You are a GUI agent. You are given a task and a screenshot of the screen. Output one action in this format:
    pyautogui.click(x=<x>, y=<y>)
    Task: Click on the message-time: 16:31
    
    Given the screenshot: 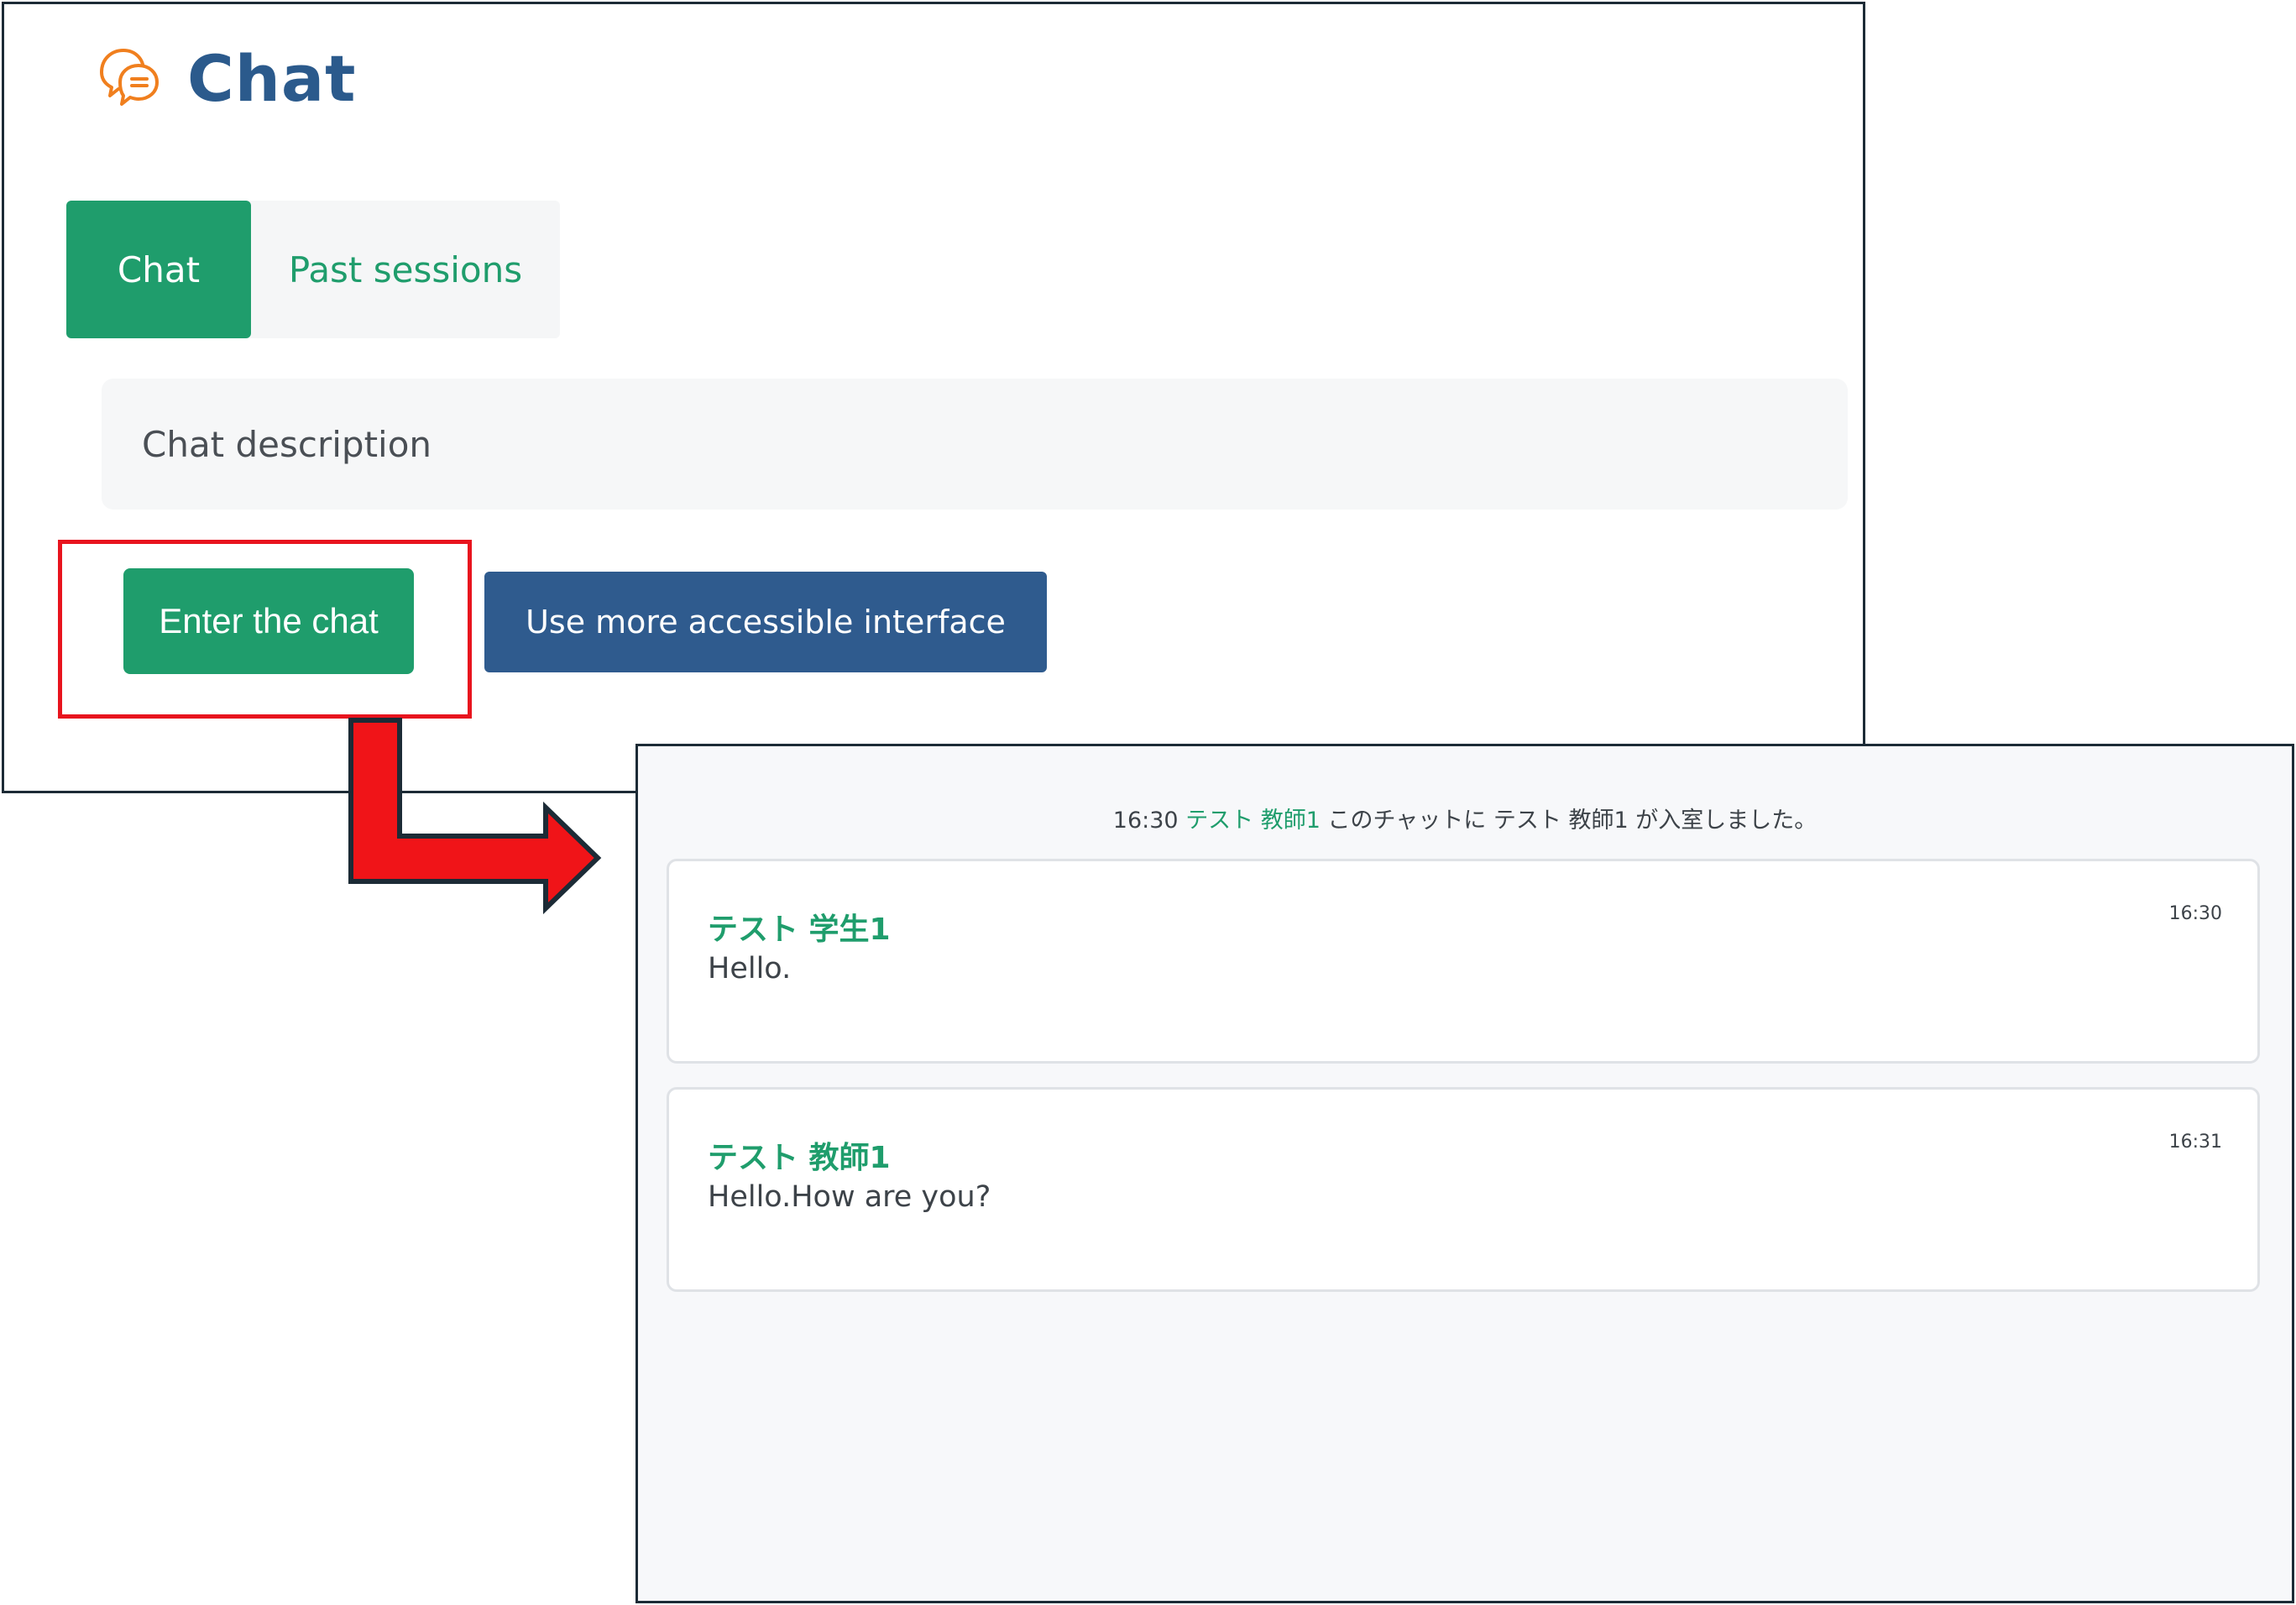 What is the action you would take?
    pyautogui.click(x=2195, y=1142)
    